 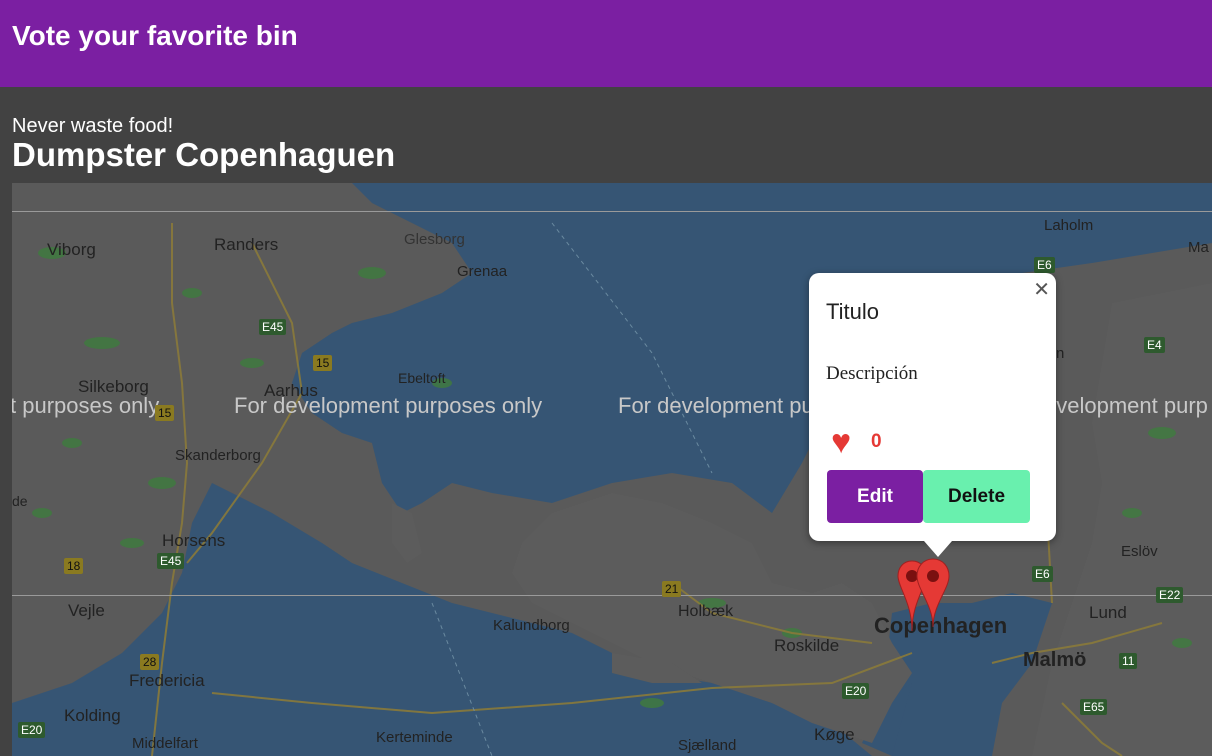 I want to click on city-label: Malmö, so click(x=1055, y=660).